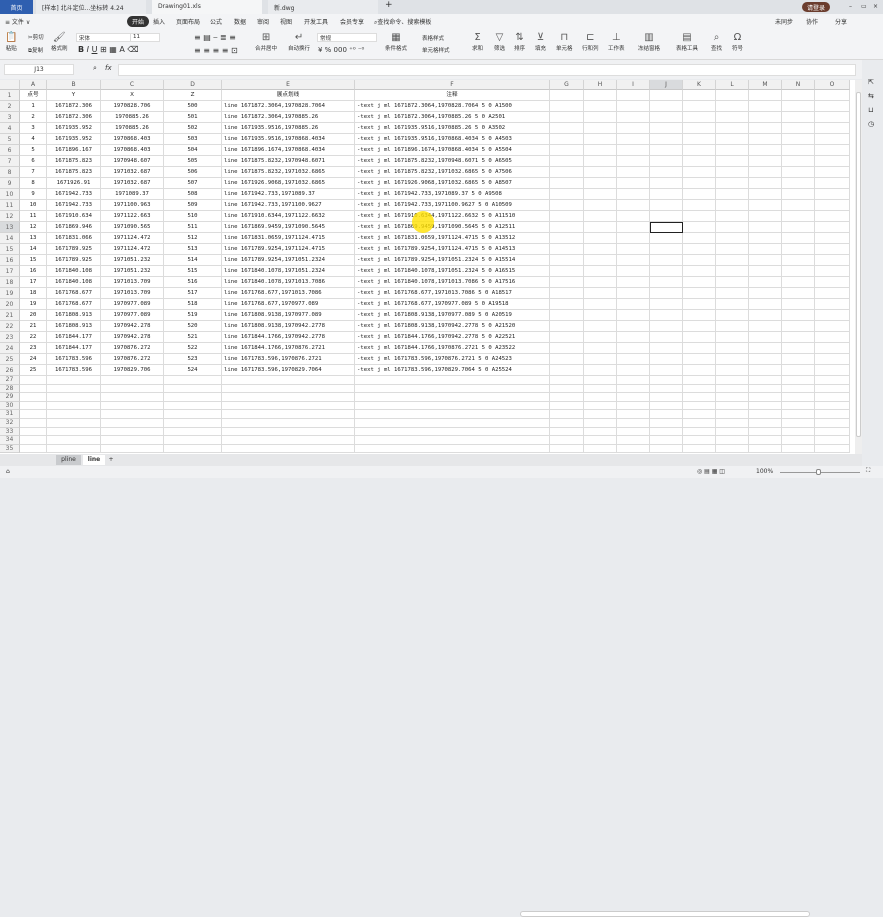  I want to click on table-cell: 1671808.913, so click(74, 326).